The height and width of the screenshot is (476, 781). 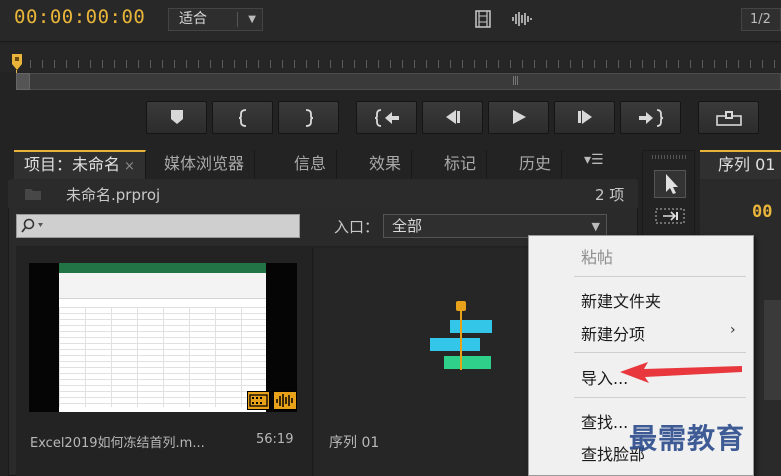 What do you see at coordinates (237, 19) in the screenshot?
I see `dropdown-divider` at bounding box center [237, 19].